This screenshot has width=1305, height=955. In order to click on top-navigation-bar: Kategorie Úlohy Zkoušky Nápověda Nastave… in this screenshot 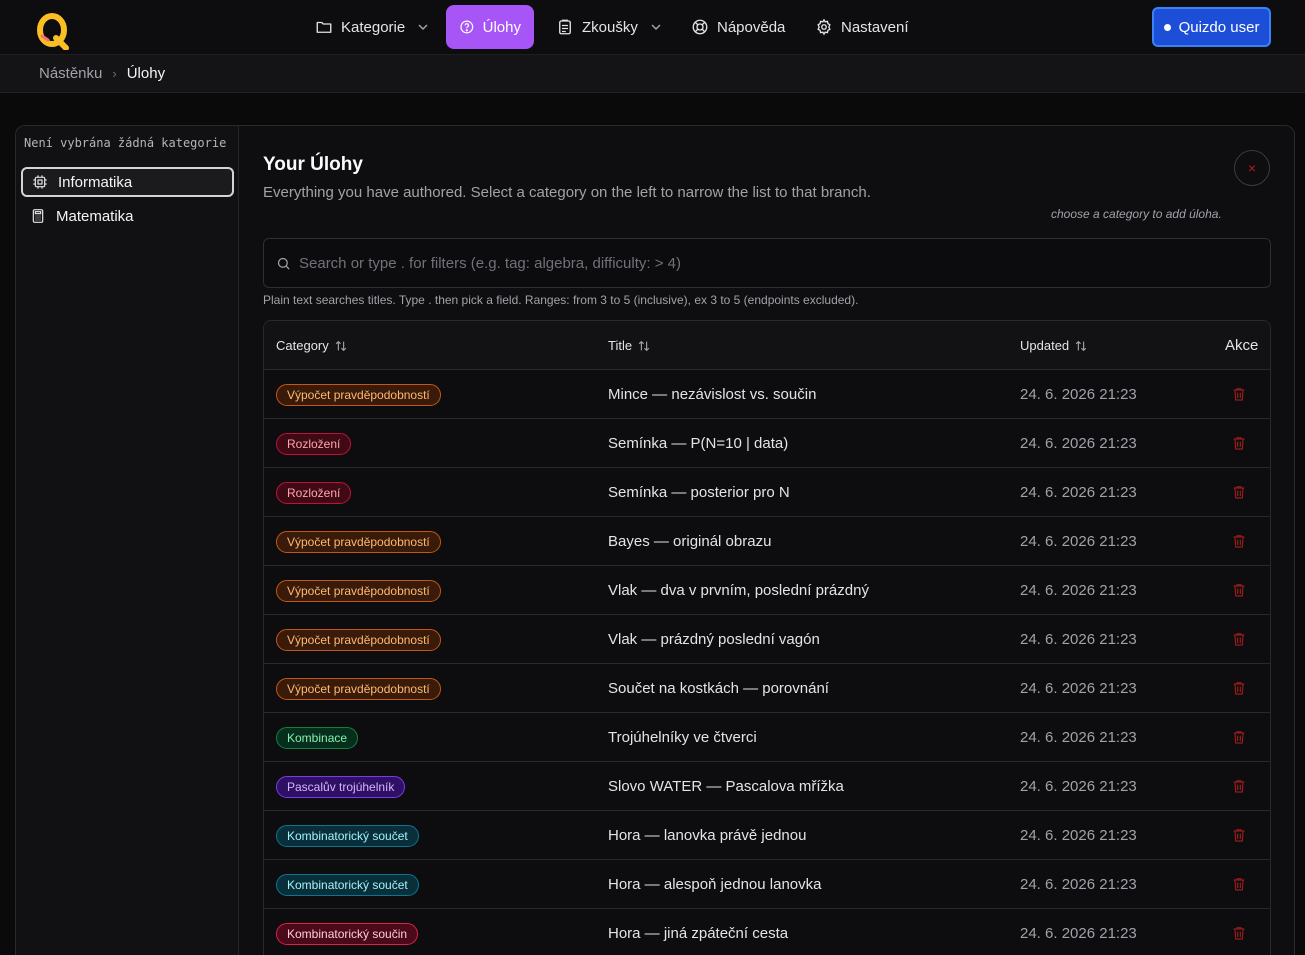, I will do `click(652, 27)`.